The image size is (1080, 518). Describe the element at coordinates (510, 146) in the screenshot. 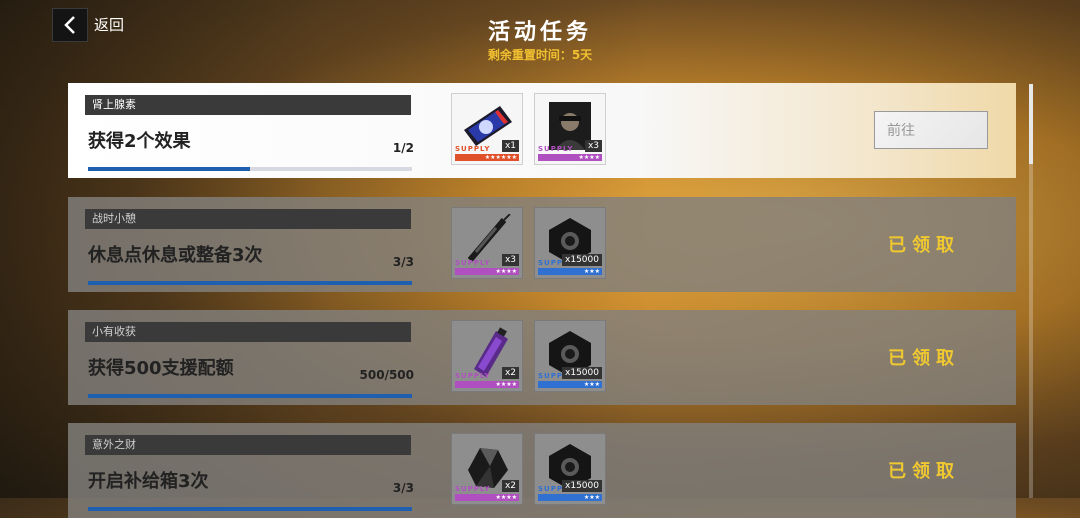

I see `reward-quantity: x1` at that location.